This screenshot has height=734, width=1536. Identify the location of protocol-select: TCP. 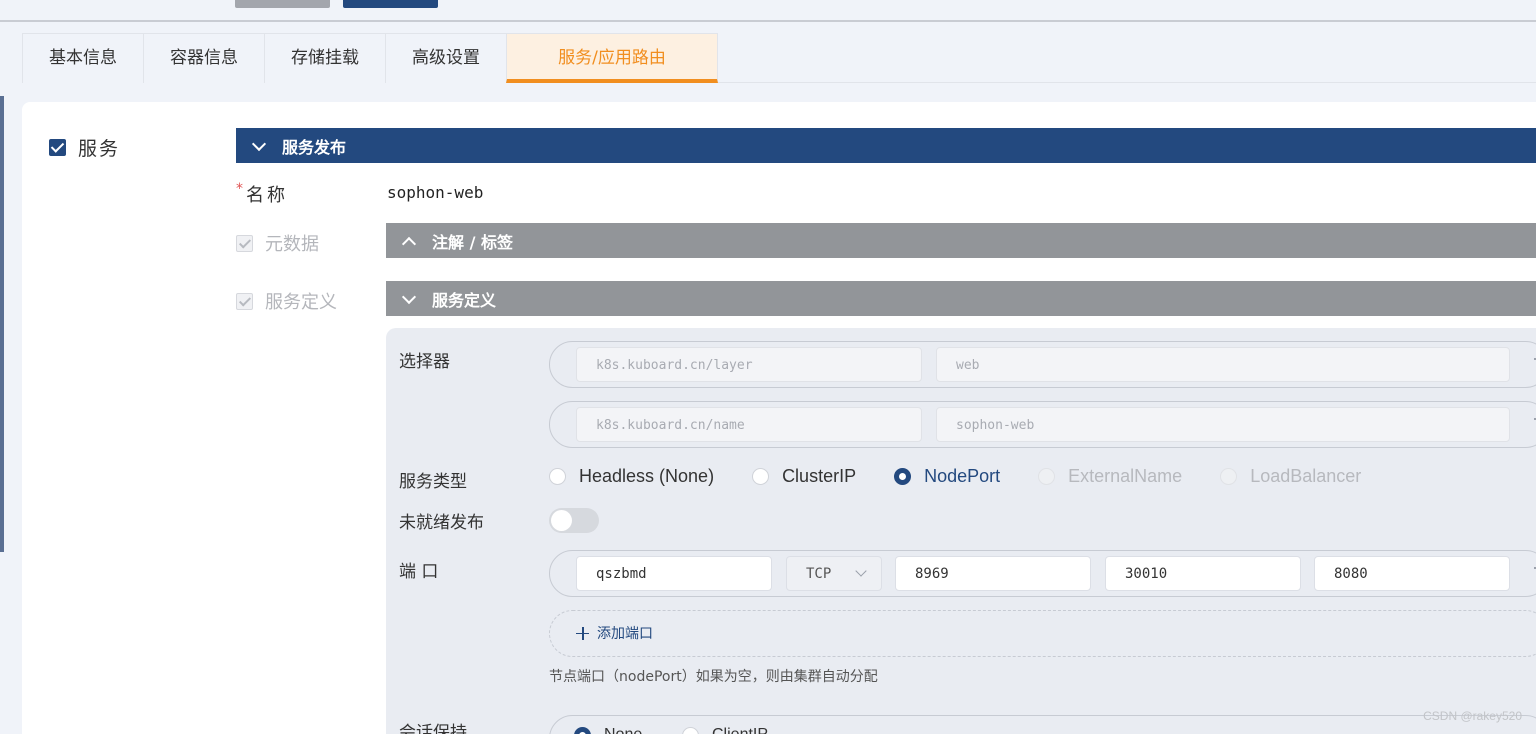
(834, 573).